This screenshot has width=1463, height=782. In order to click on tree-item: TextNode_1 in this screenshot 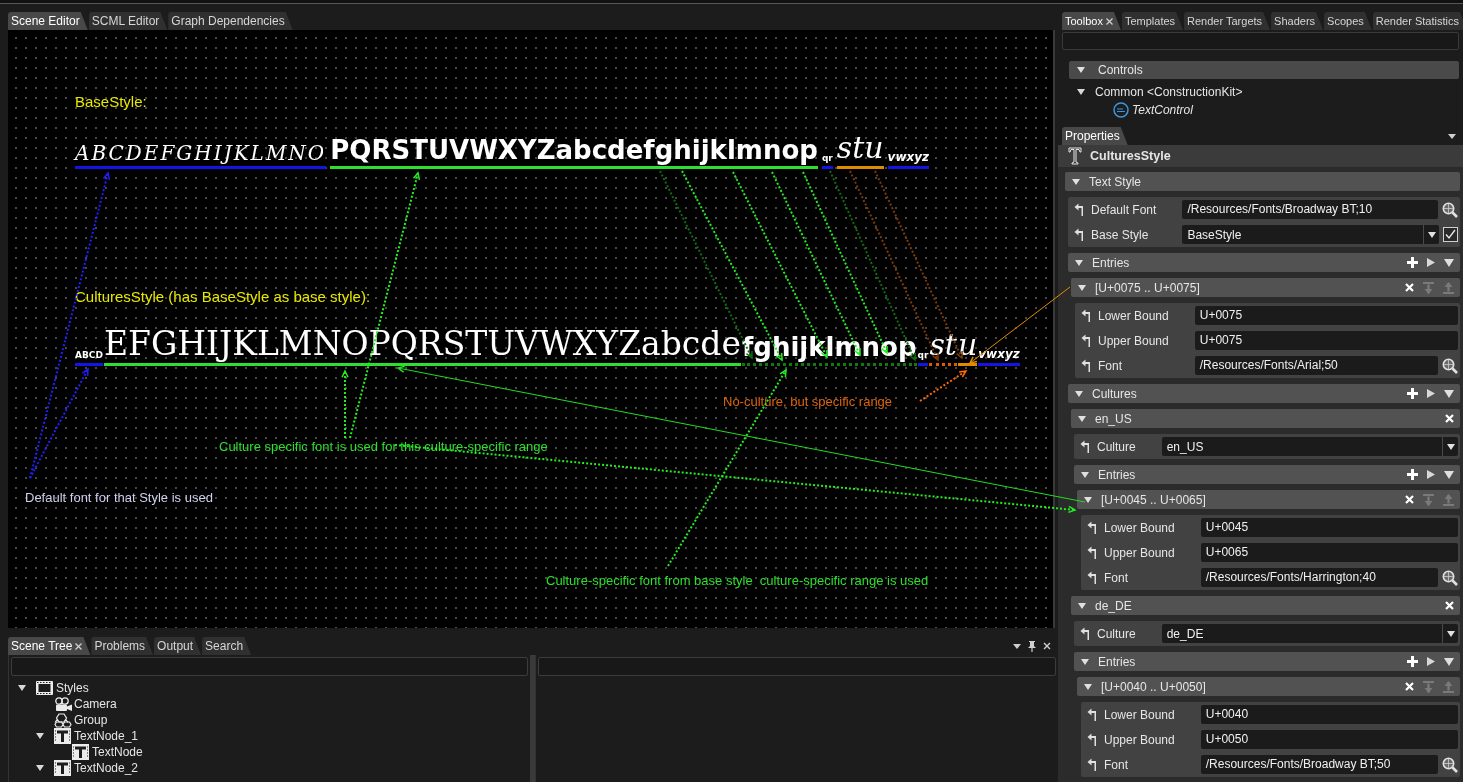, I will do `click(106, 736)`.